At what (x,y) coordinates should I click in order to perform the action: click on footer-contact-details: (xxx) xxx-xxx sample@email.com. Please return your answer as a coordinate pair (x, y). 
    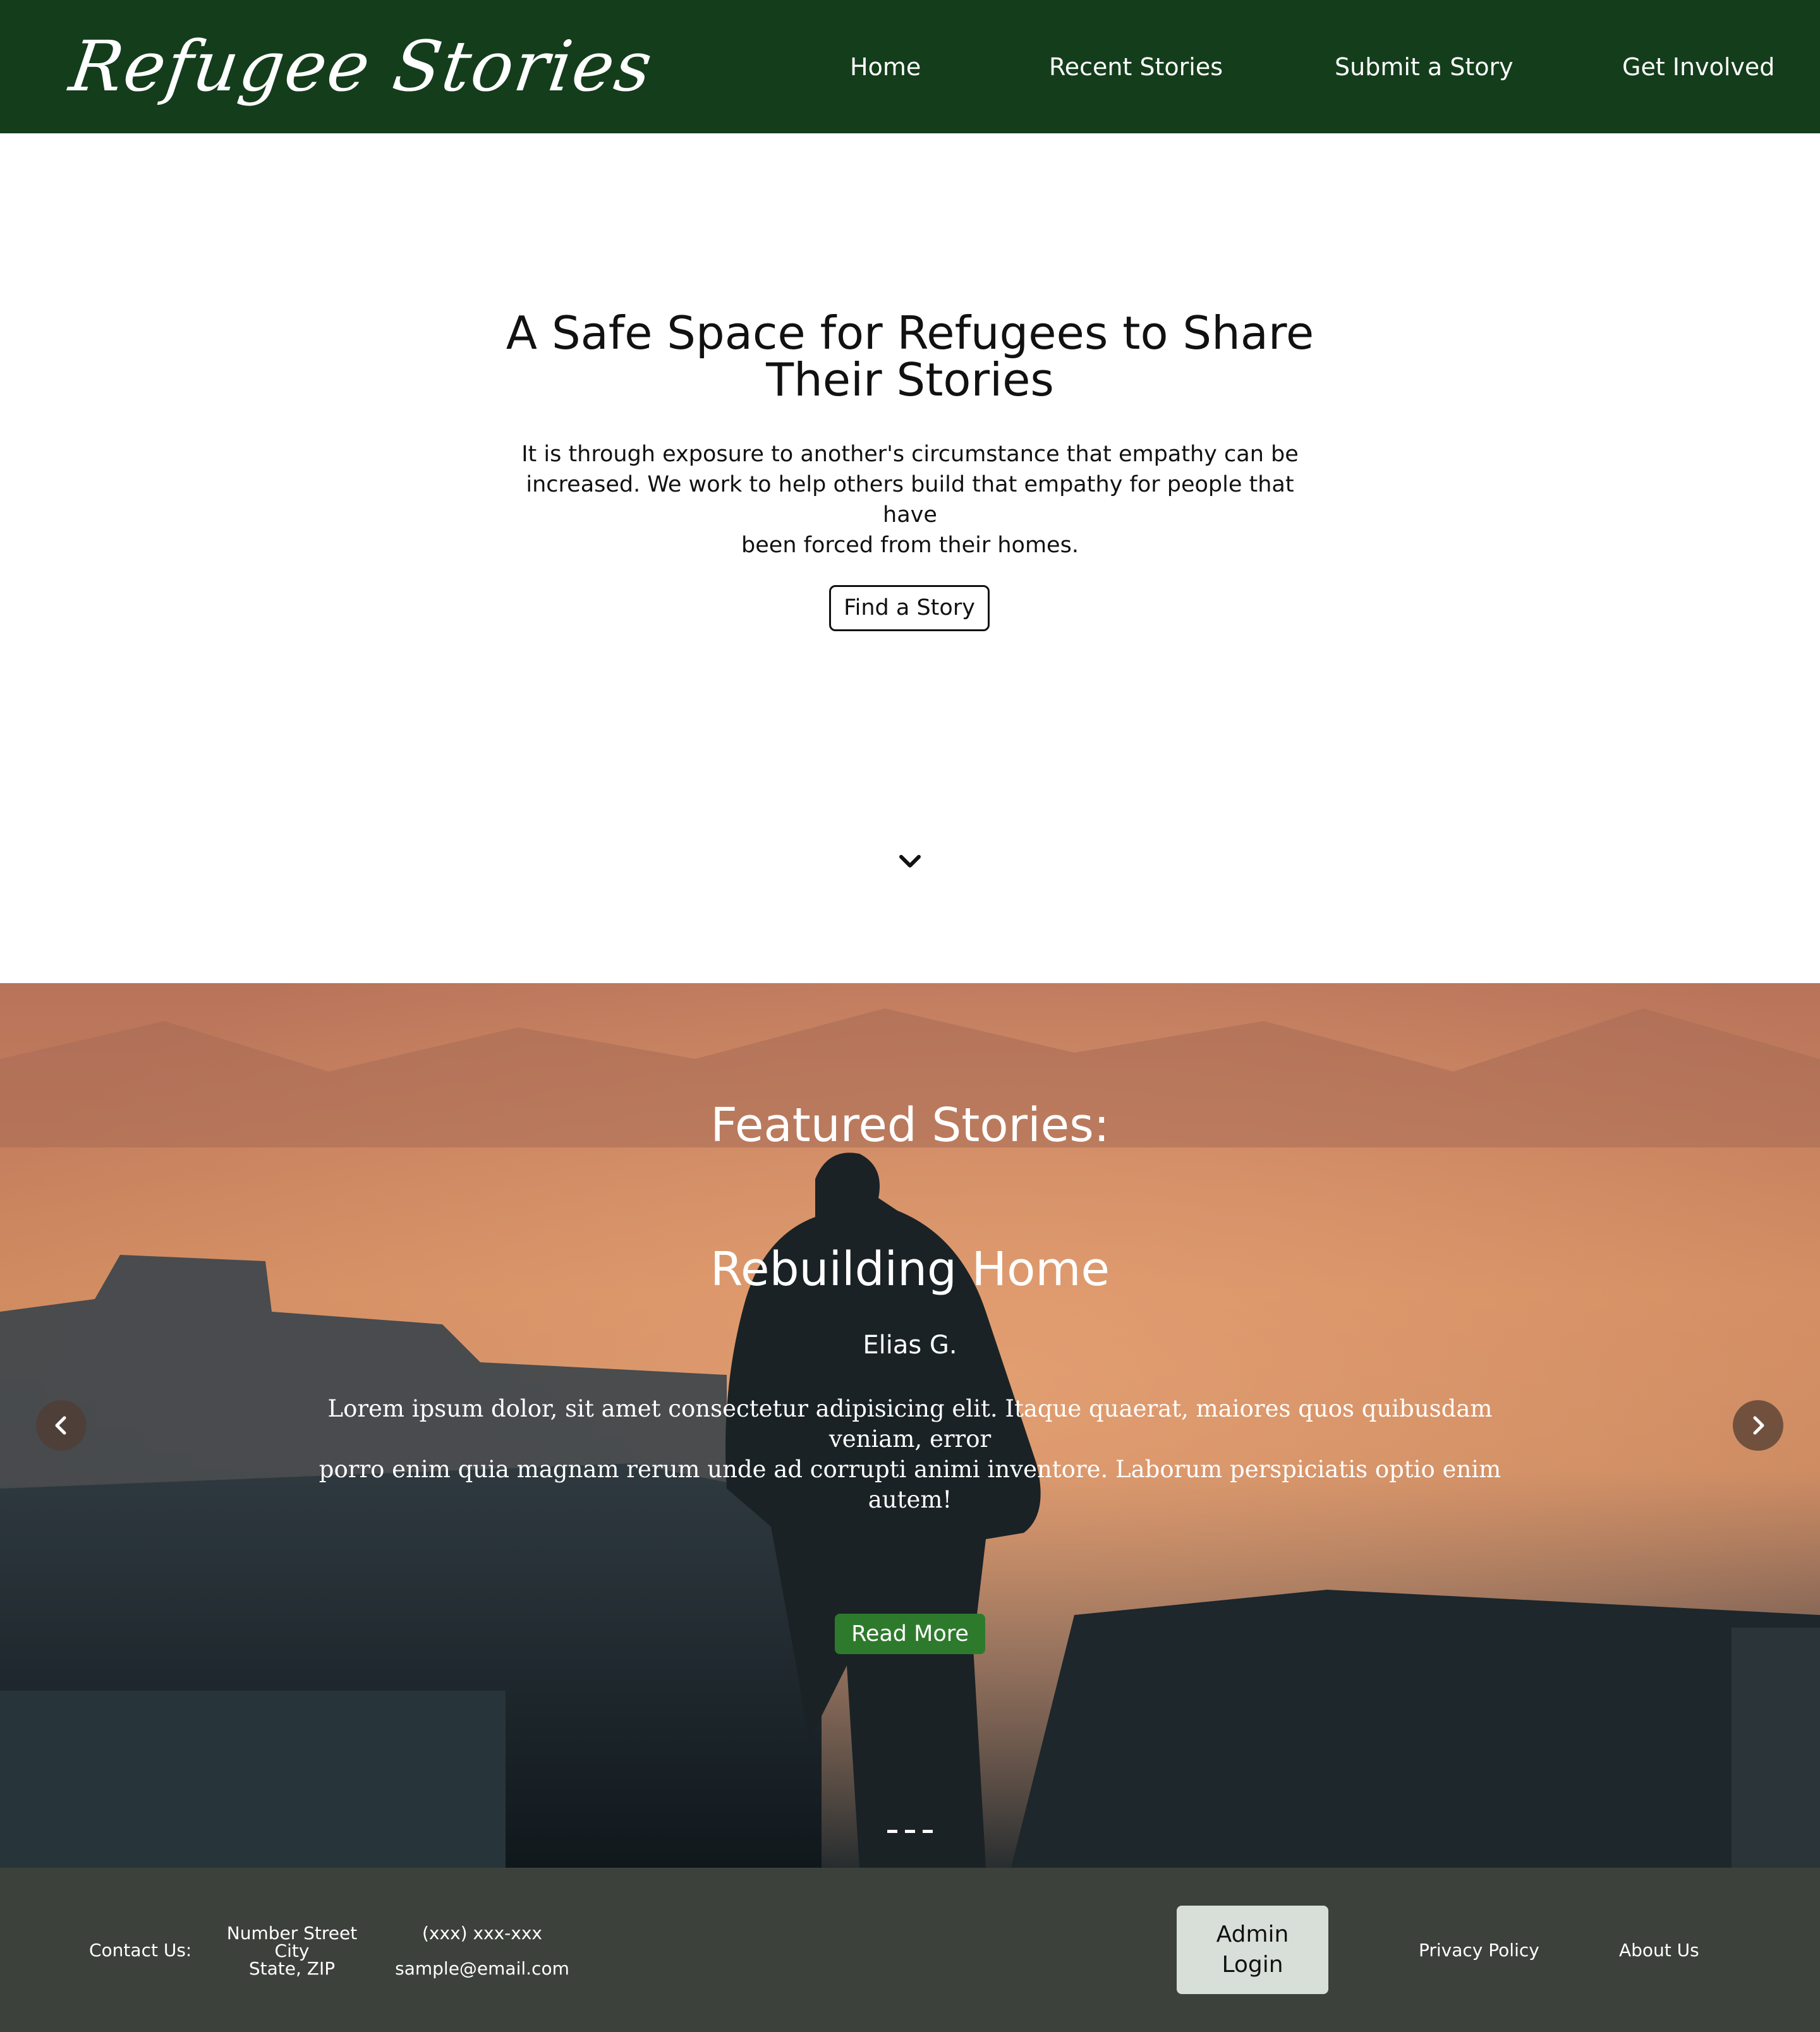
    Looking at the image, I should click on (482, 1951).